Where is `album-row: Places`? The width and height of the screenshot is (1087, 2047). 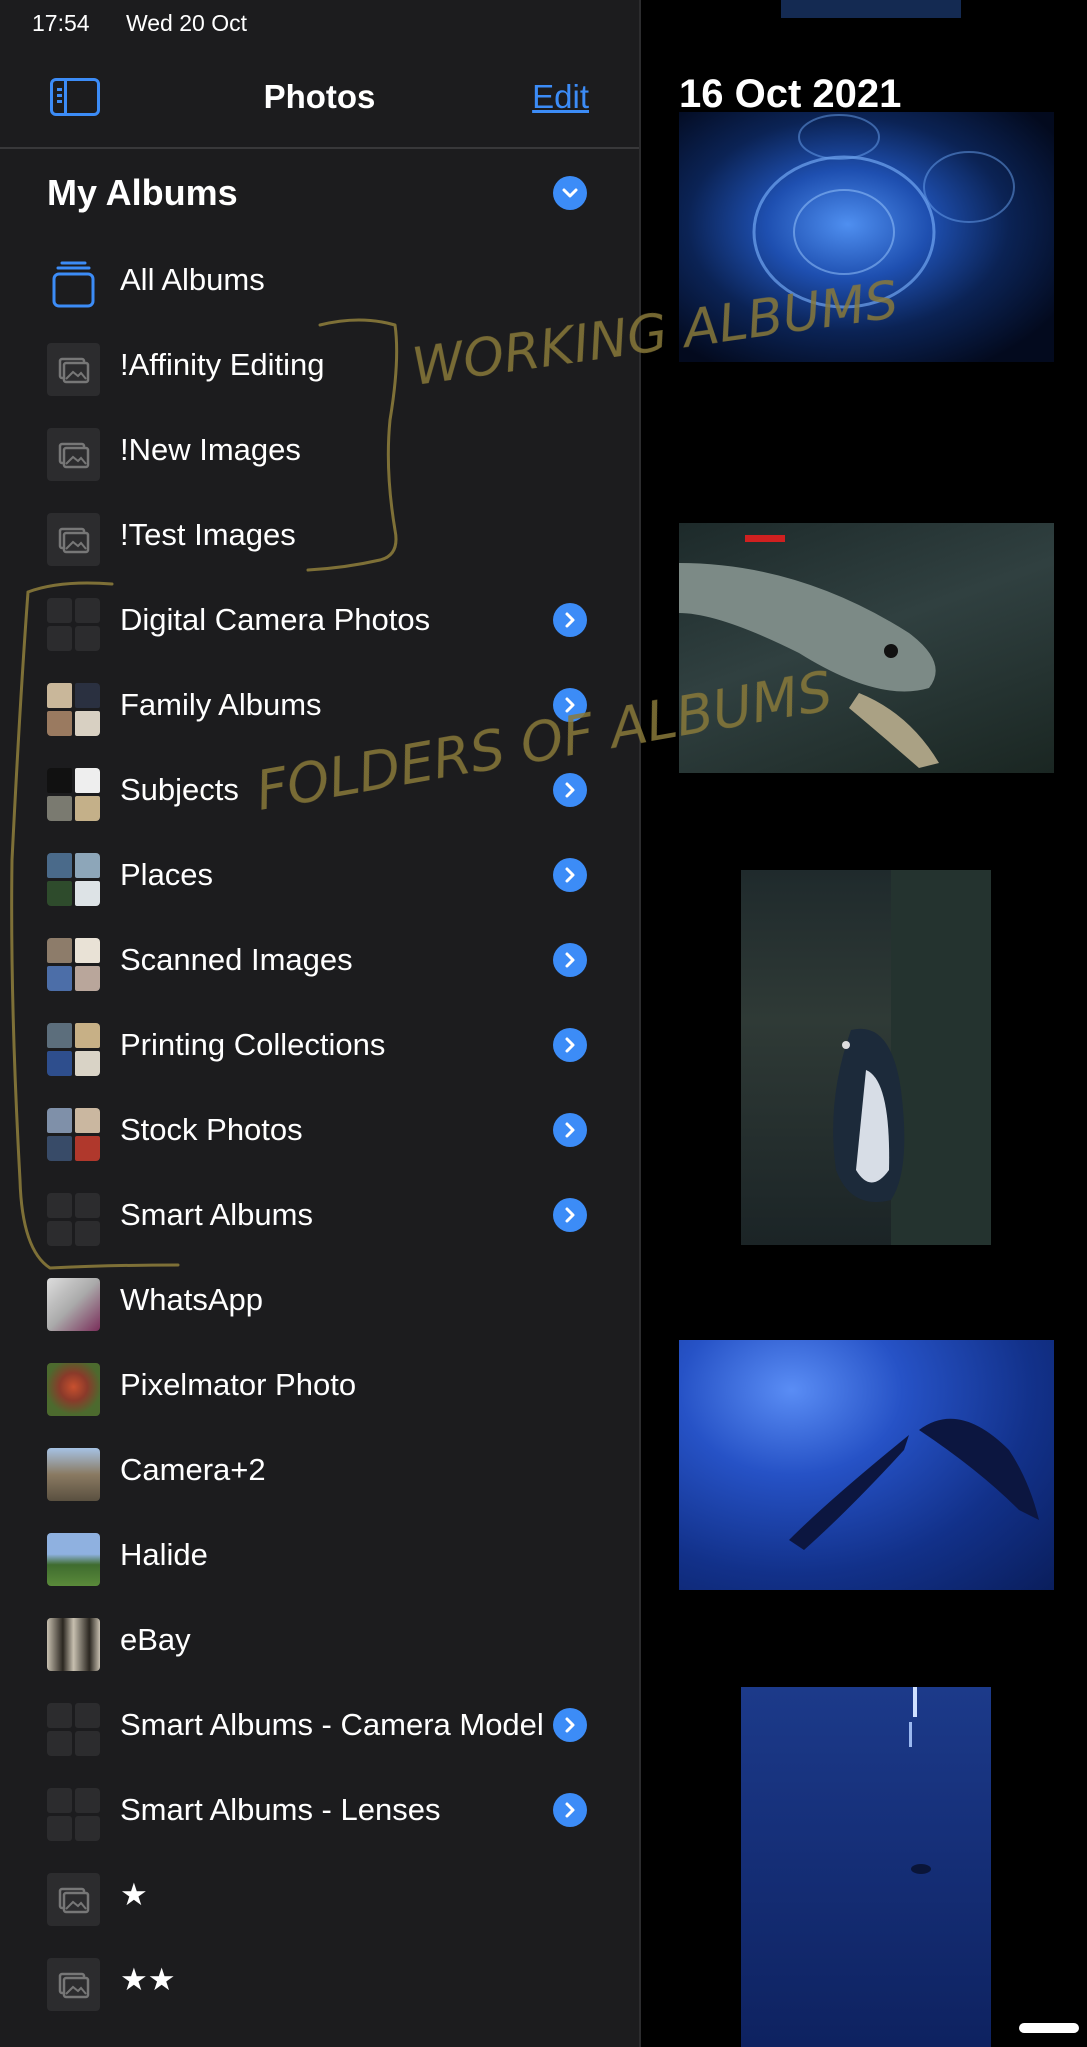
album-row: Places is located at coordinates (319, 874).